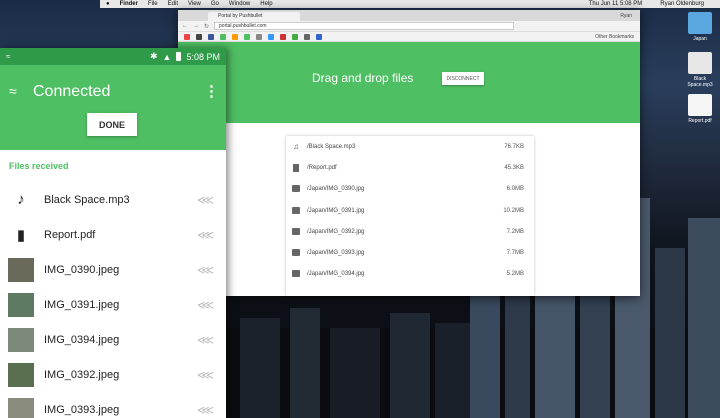 The height and width of the screenshot is (418, 720). I want to click on more-options-icon: ⋮, so click(211, 91).